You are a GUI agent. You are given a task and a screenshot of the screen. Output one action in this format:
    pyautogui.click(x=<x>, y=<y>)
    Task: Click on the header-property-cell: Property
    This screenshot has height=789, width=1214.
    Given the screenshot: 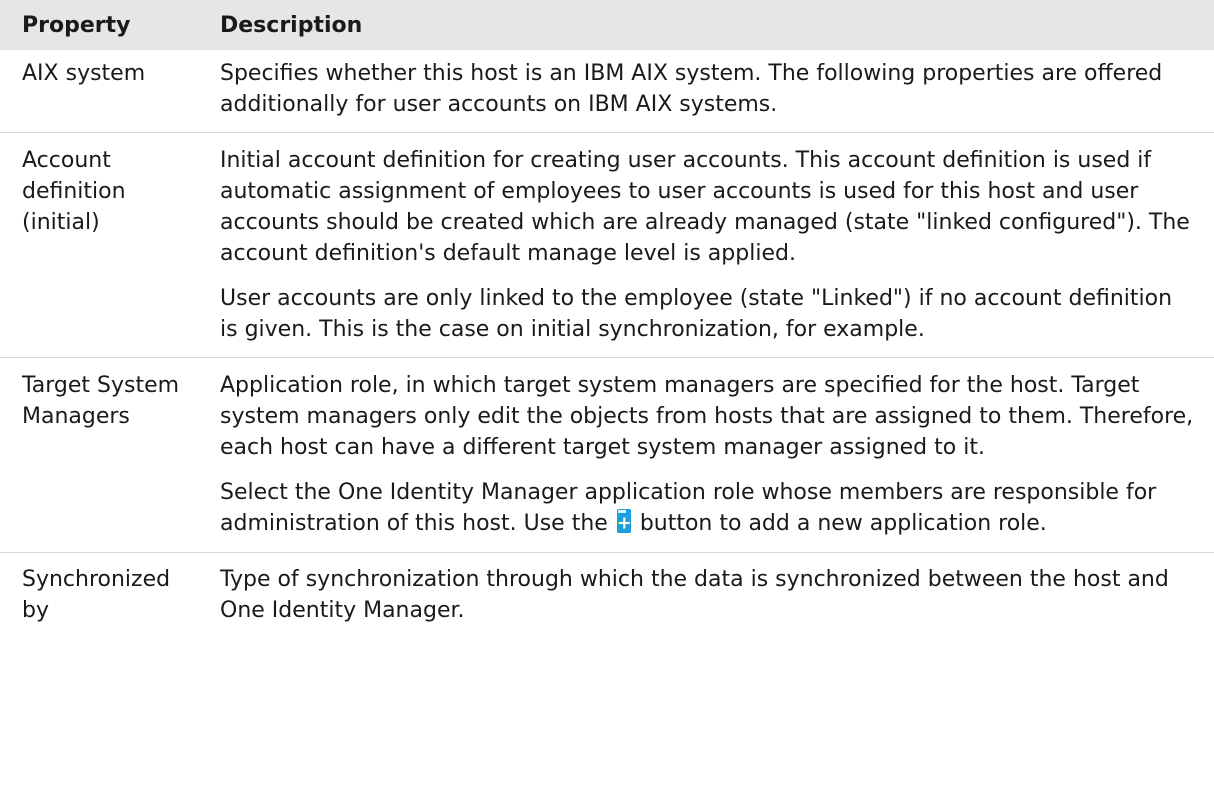 What is the action you would take?
    pyautogui.click(x=101, y=25)
    